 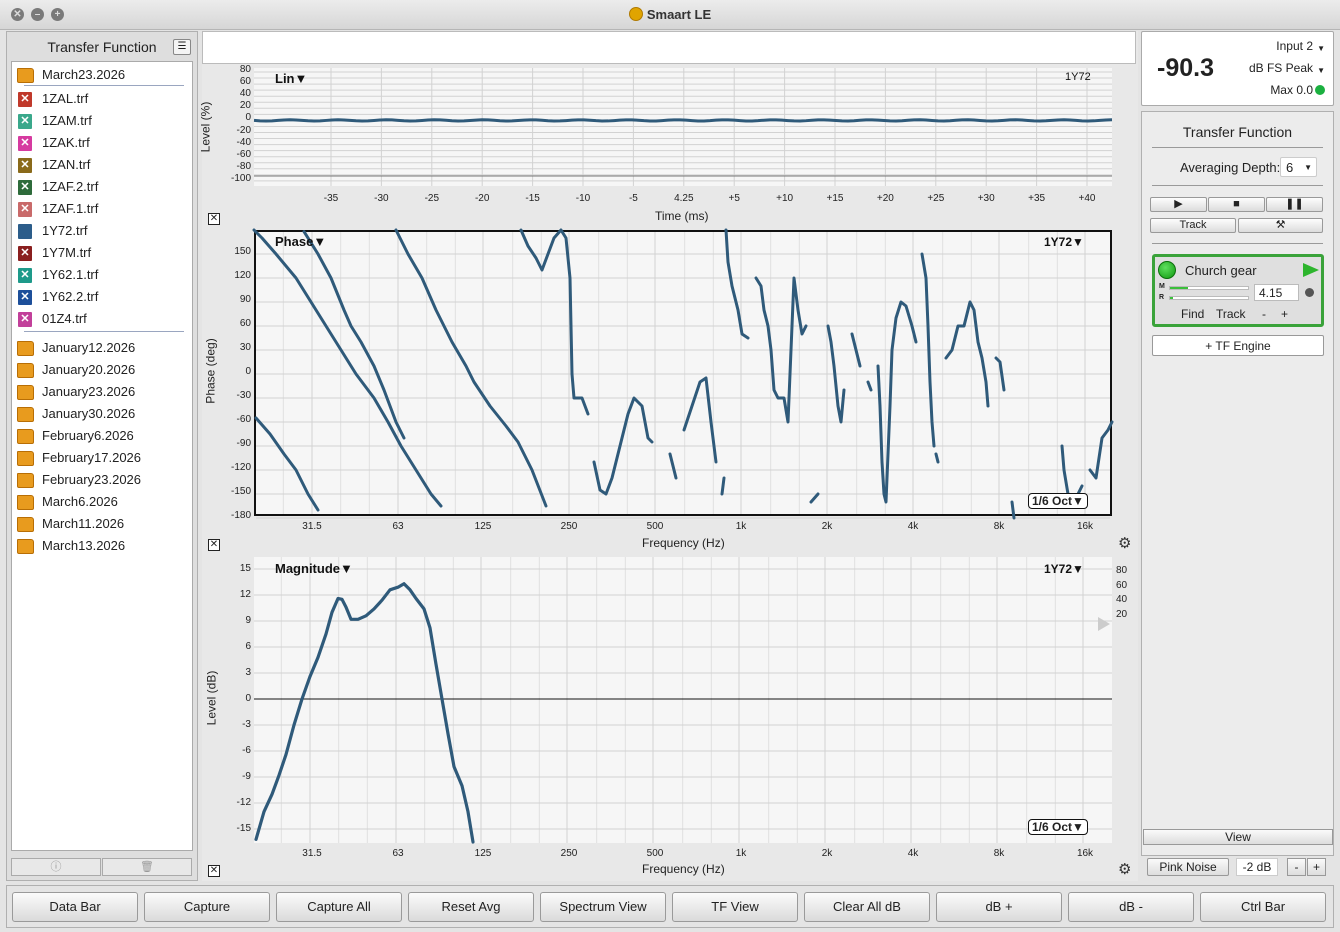 I want to click on phase-plot-mode: Phase▼, so click(x=300, y=241).